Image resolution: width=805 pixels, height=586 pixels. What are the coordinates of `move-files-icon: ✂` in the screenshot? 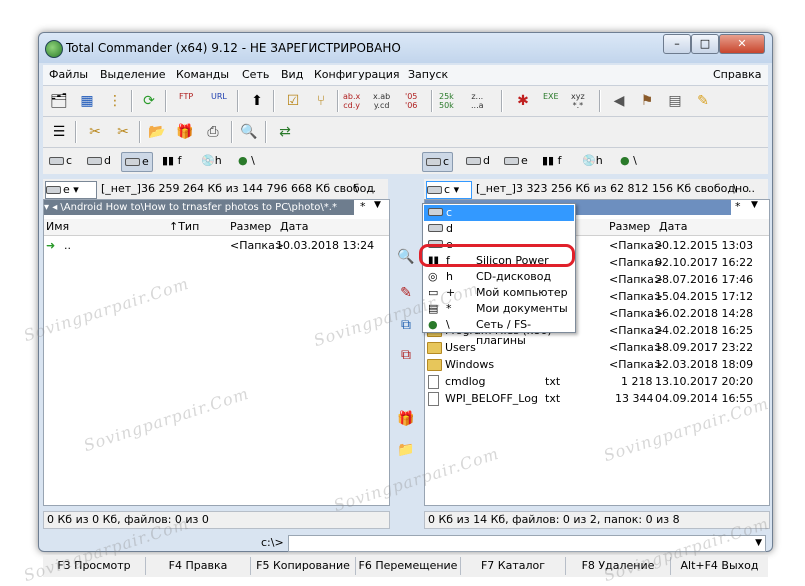 It's located at (123, 132).